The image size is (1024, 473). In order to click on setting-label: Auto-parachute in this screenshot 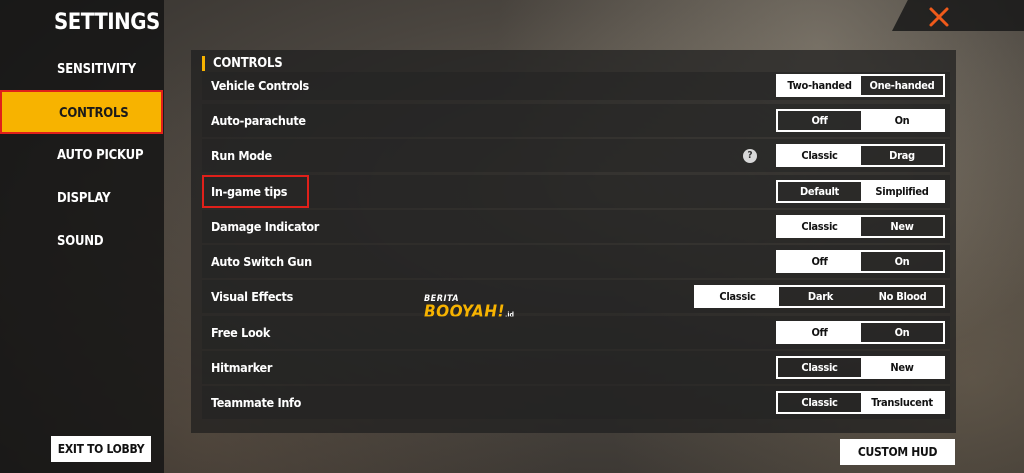, I will do `click(258, 120)`.